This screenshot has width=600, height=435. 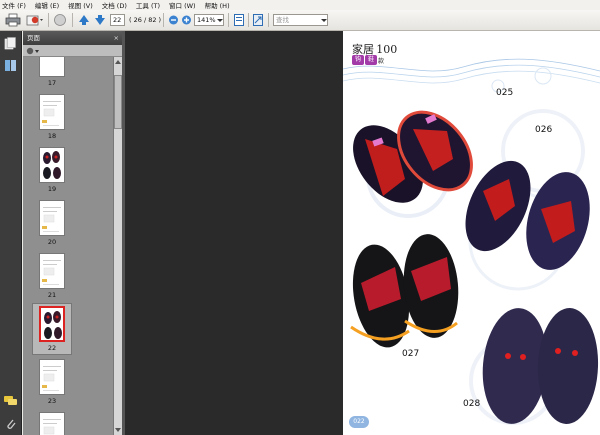 What do you see at coordinates (52, 348) in the screenshot?
I see `thumbnail-label: 22` at bounding box center [52, 348].